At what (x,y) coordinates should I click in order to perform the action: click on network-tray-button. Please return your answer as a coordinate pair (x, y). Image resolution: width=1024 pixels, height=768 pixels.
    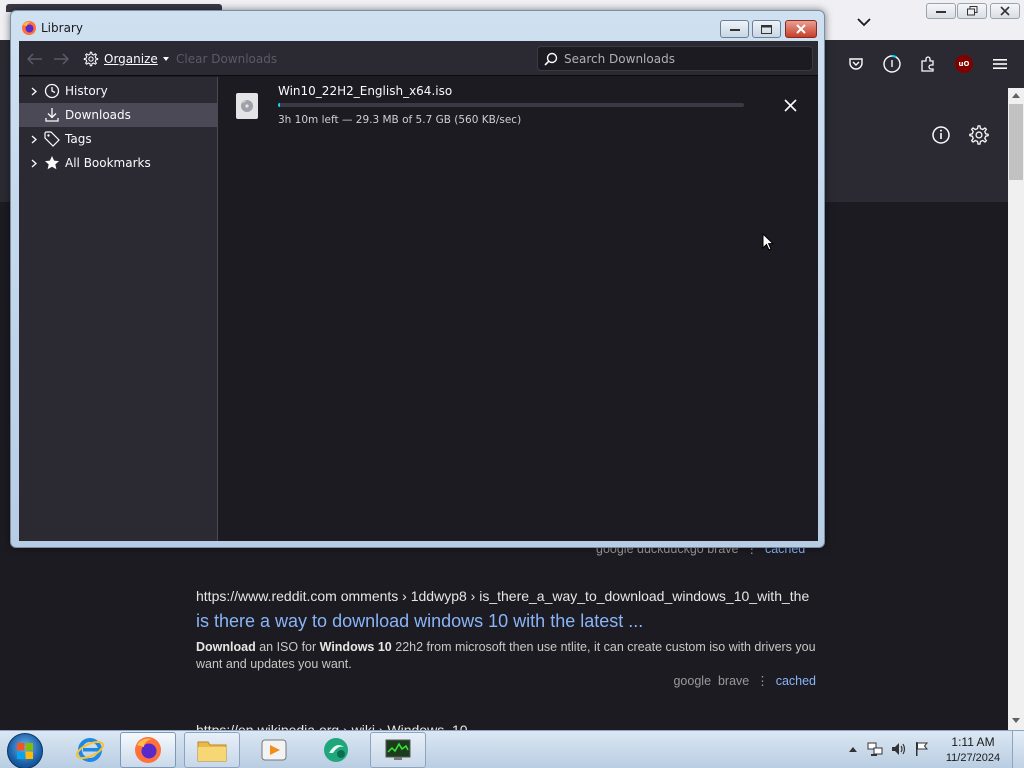
    Looking at the image, I should click on (875, 749).